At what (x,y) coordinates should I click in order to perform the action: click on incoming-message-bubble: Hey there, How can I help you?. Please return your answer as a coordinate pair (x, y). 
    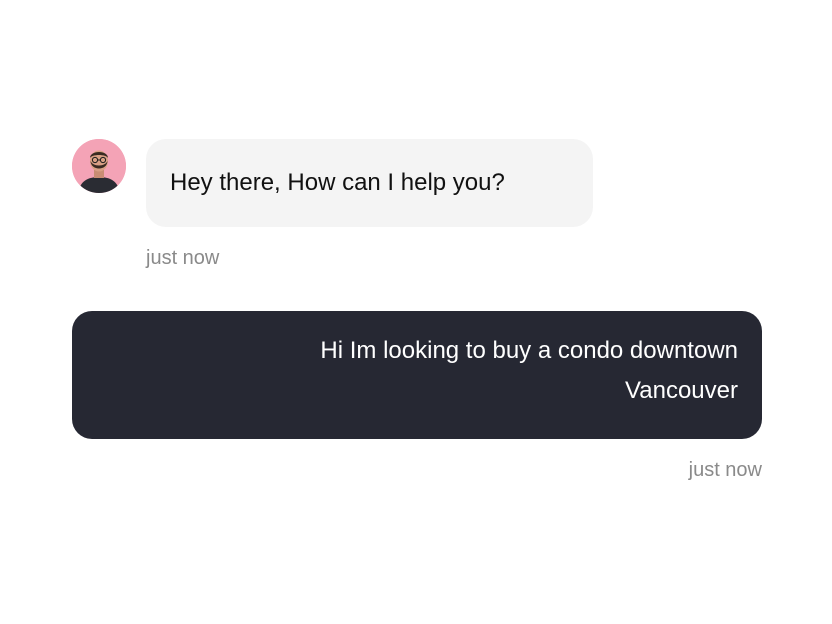
    Looking at the image, I should click on (369, 183).